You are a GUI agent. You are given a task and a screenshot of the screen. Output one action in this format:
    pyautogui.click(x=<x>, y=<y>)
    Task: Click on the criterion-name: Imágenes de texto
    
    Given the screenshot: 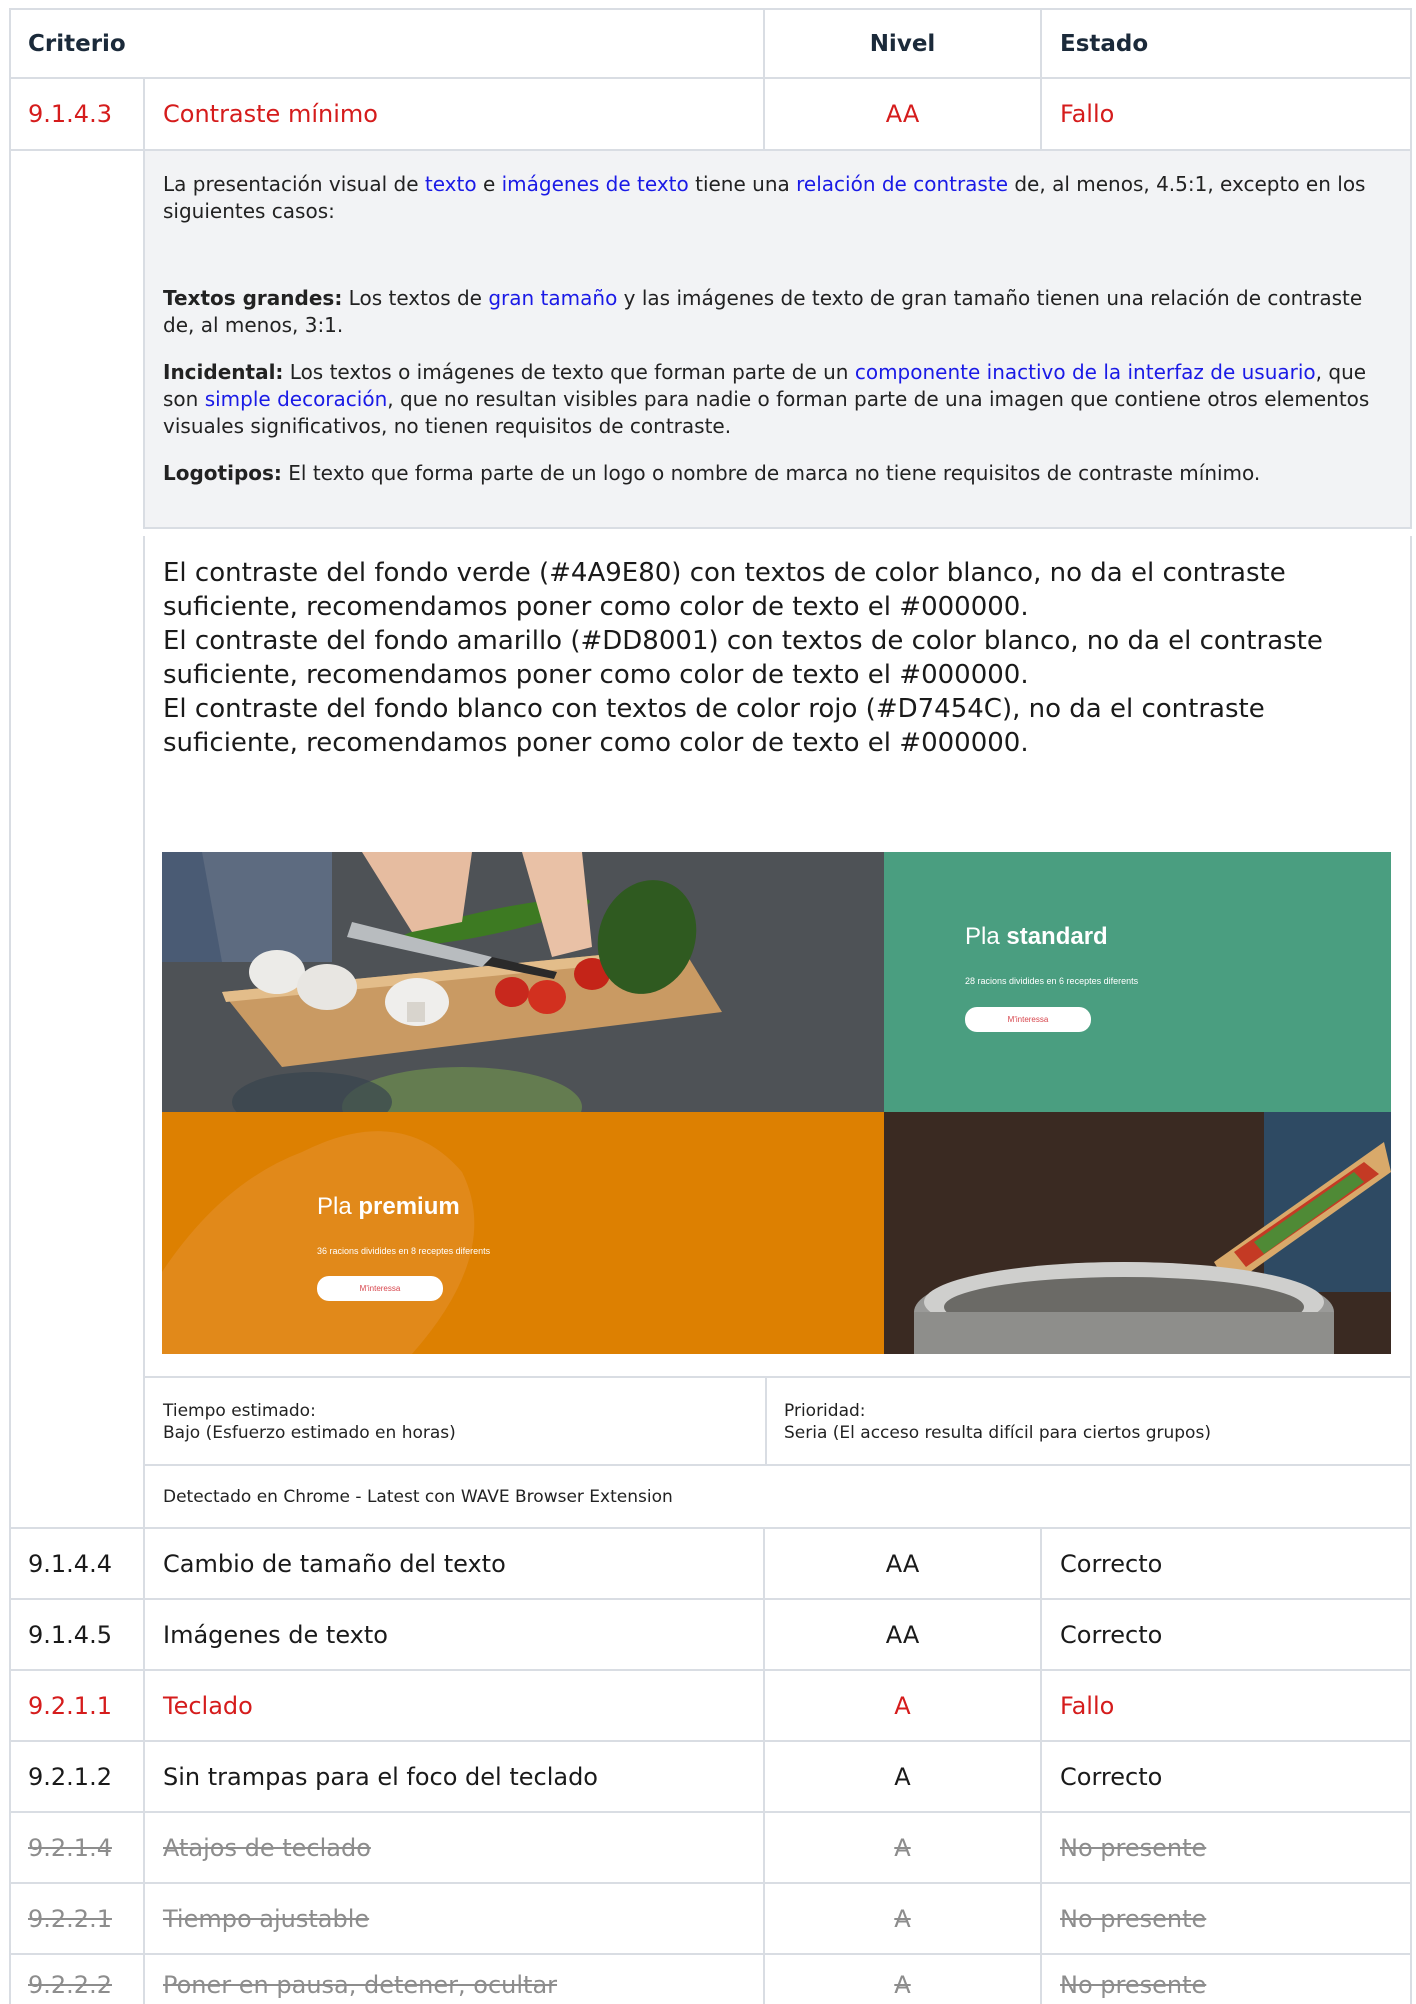 What is the action you would take?
    pyautogui.click(x=453, y=1634)
    